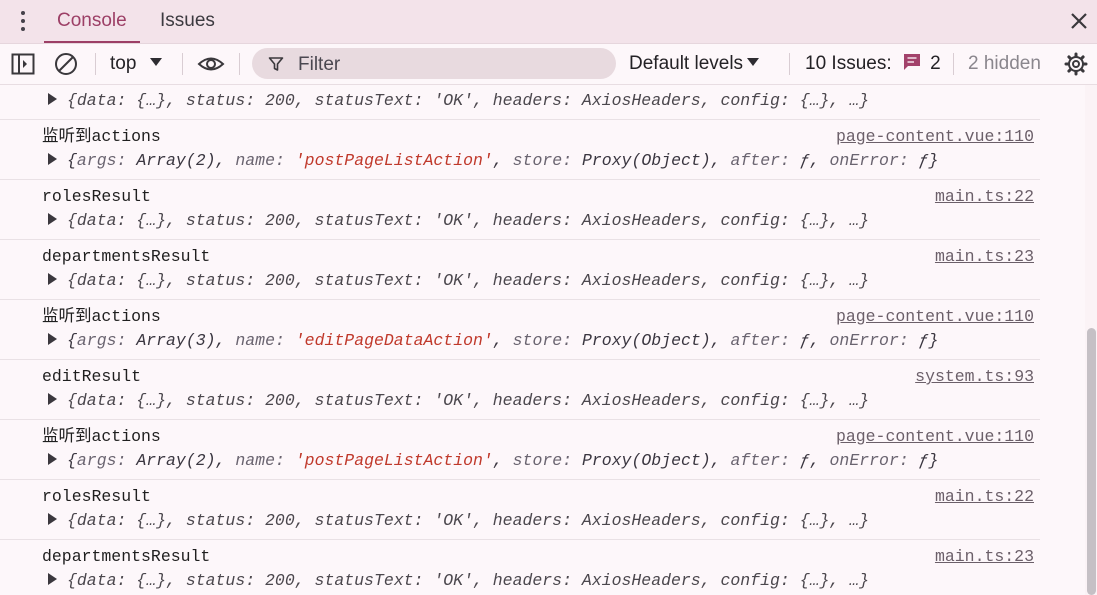 Image resolution: width=1097 pixels, height=595 pixels. I want to click on eye-icon, so click(211, 64).